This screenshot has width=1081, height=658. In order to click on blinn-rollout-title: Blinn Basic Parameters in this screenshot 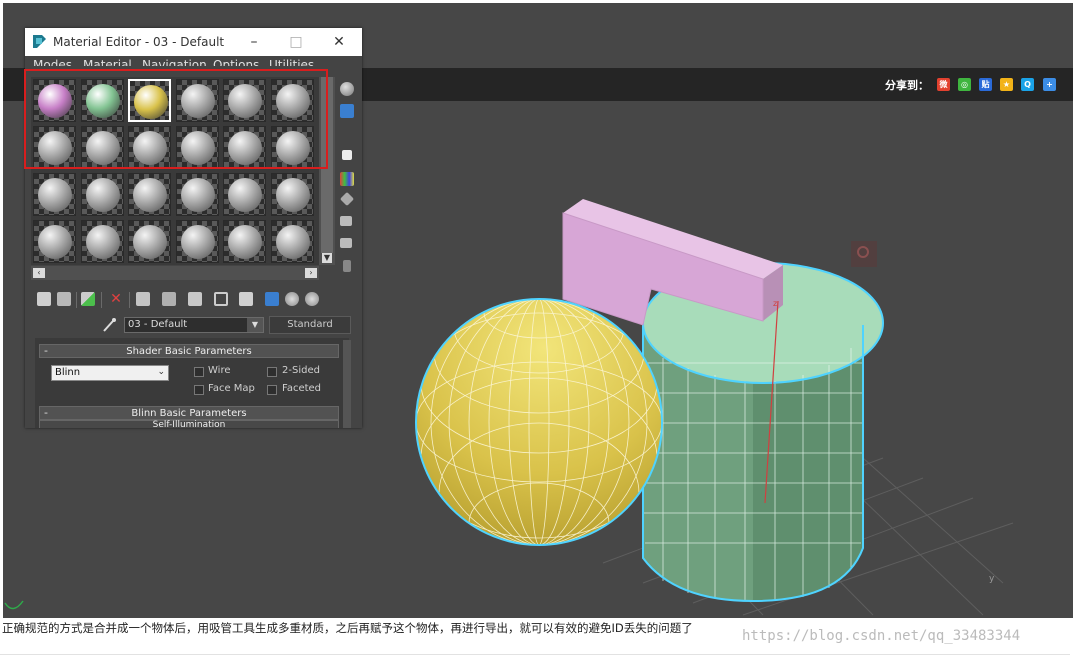, I will do `click(189, 413)`.